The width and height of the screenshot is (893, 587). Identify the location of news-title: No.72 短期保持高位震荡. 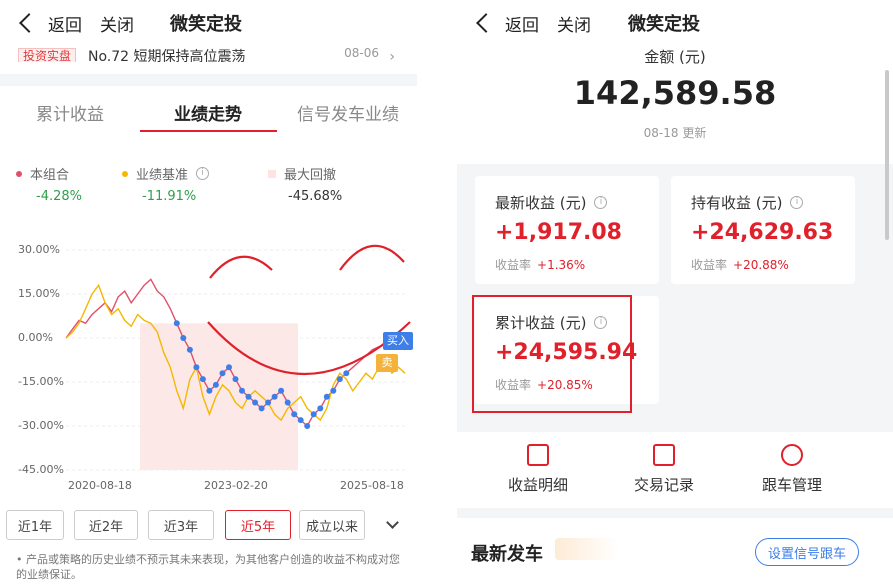
(167, 55).